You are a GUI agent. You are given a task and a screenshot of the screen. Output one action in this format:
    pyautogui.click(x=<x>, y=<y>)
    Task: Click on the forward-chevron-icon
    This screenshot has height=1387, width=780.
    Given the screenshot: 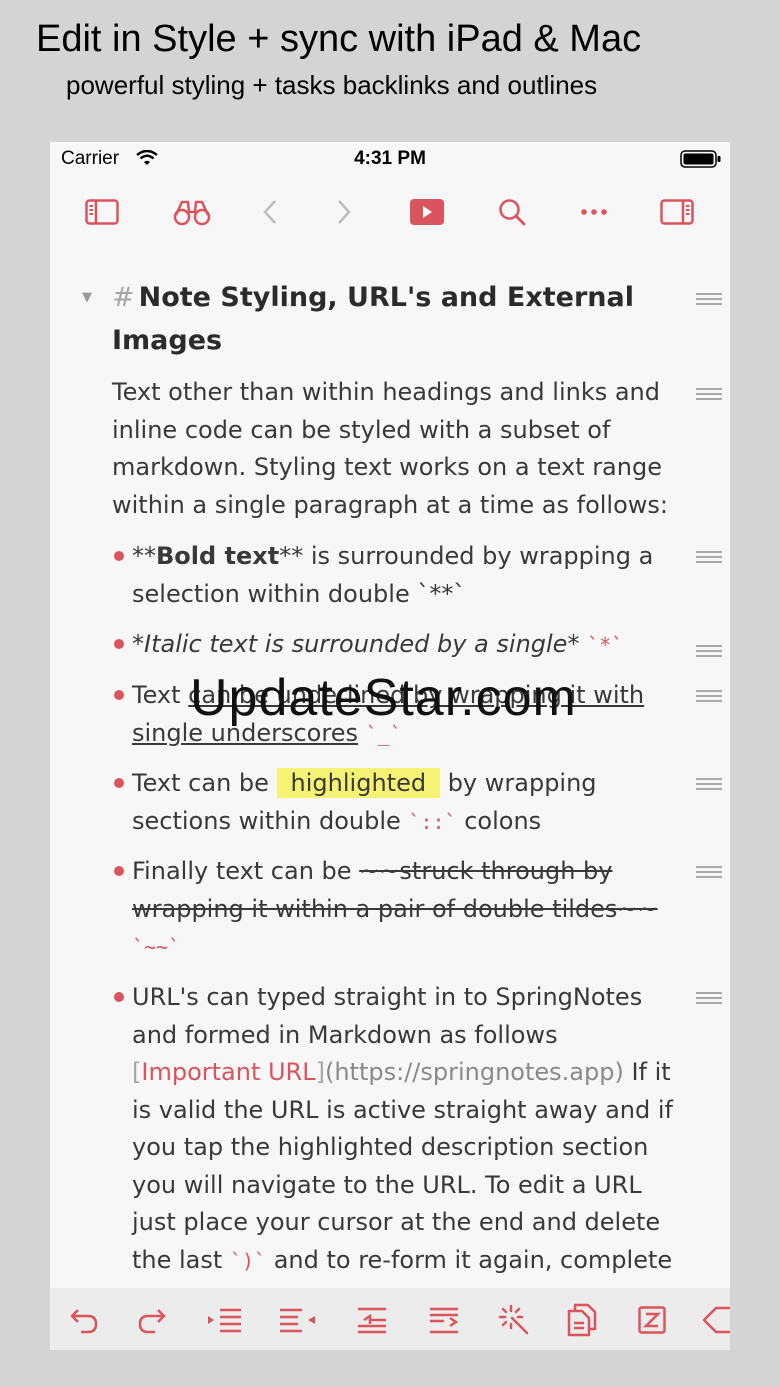 What is the action you would take?
    pyautogui.click(x=344, y=212)
    